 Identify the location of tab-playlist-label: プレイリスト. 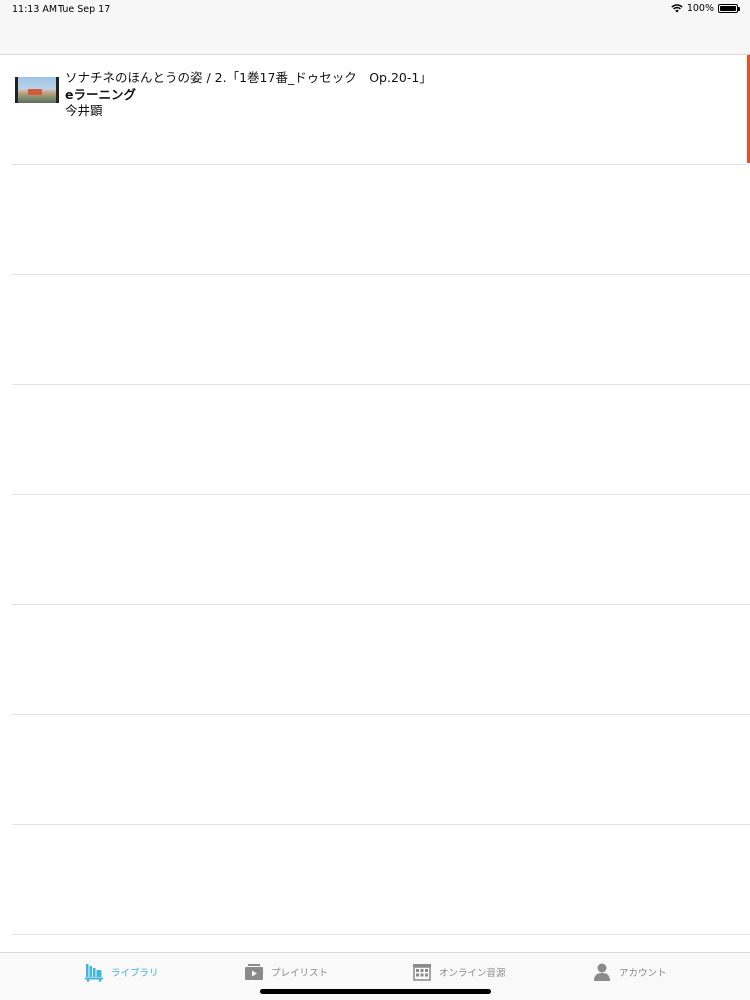
(300, 973).